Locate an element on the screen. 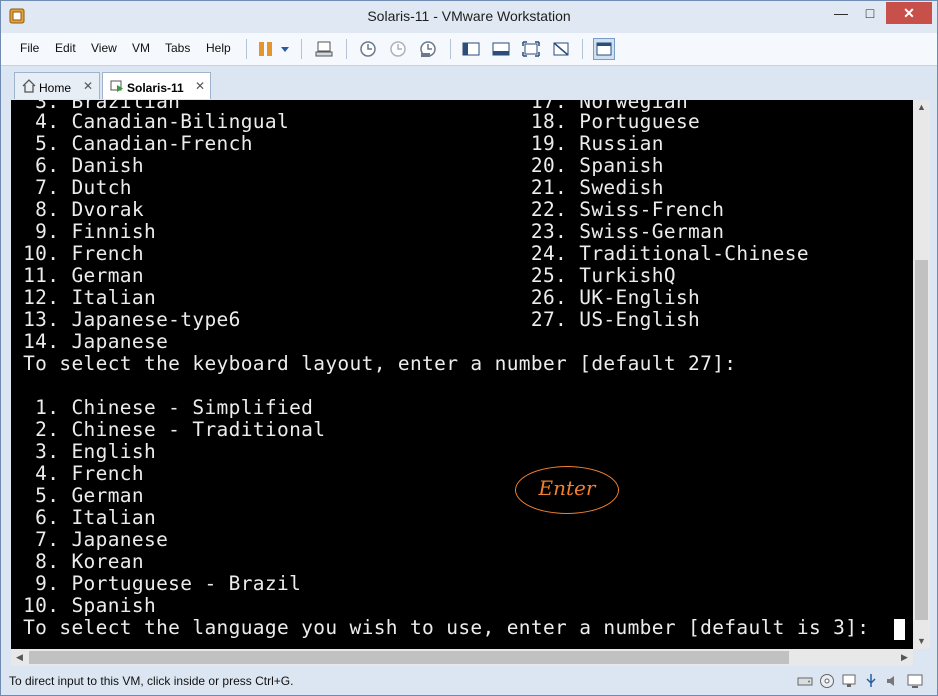  menu-toolbar: File Edit View VM Tabs Help is located at coordinates (469, 49).